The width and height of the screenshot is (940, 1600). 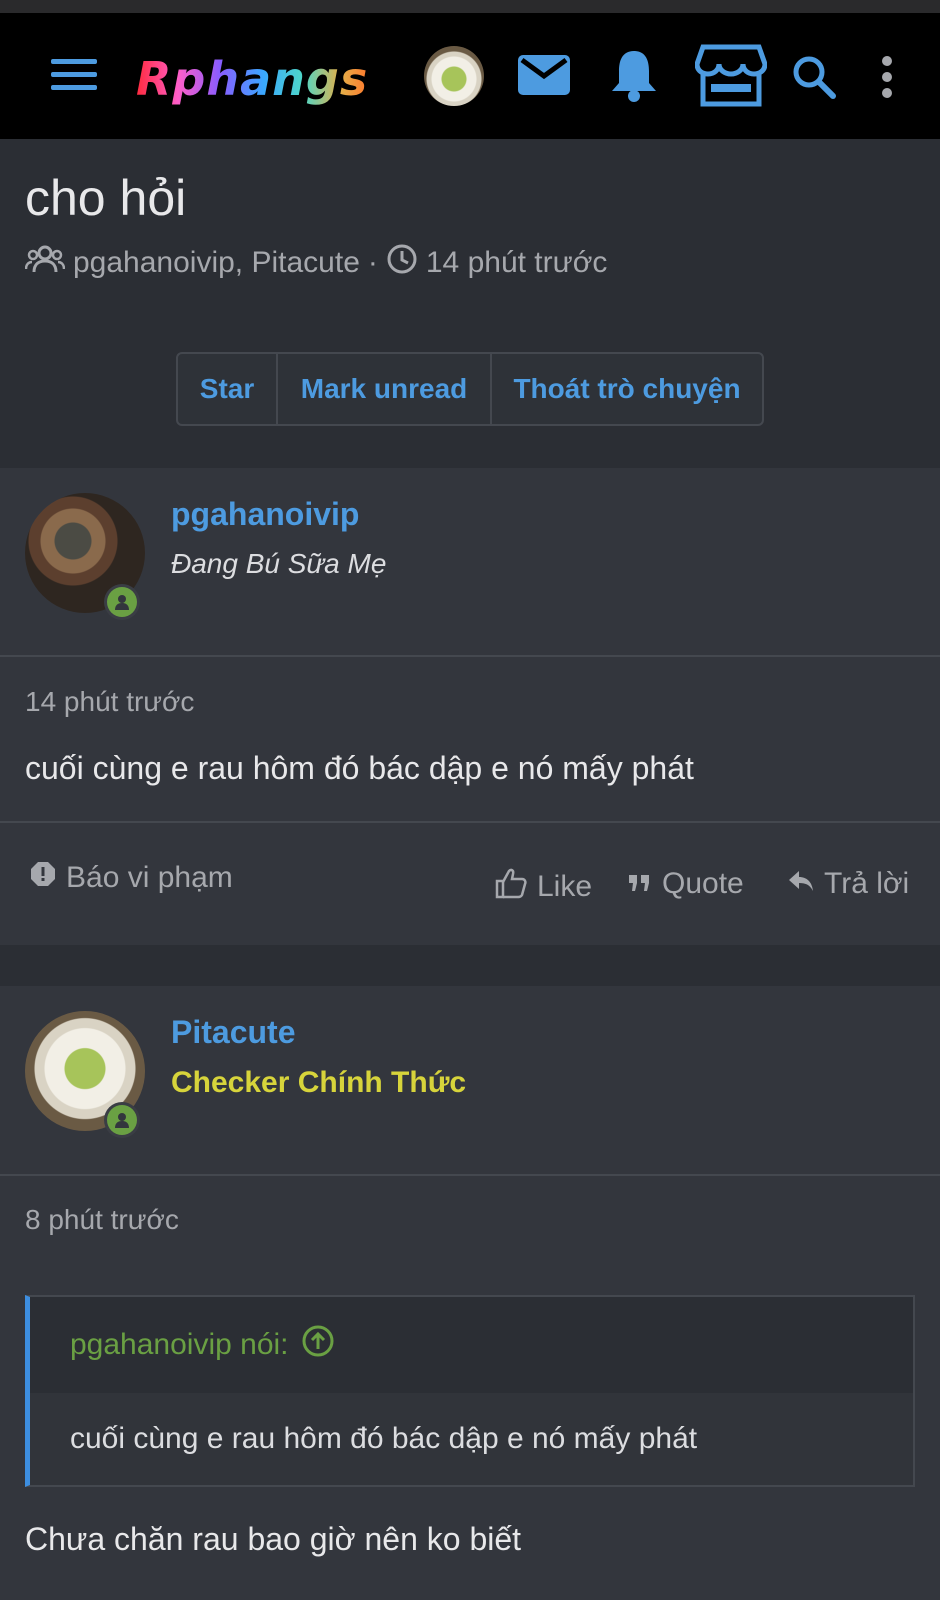 What do you see at coordinates (471, 1345) in the screenshot?
I see `quote-header: pgahanoivip nói:` at bounding box center [471, 1345].